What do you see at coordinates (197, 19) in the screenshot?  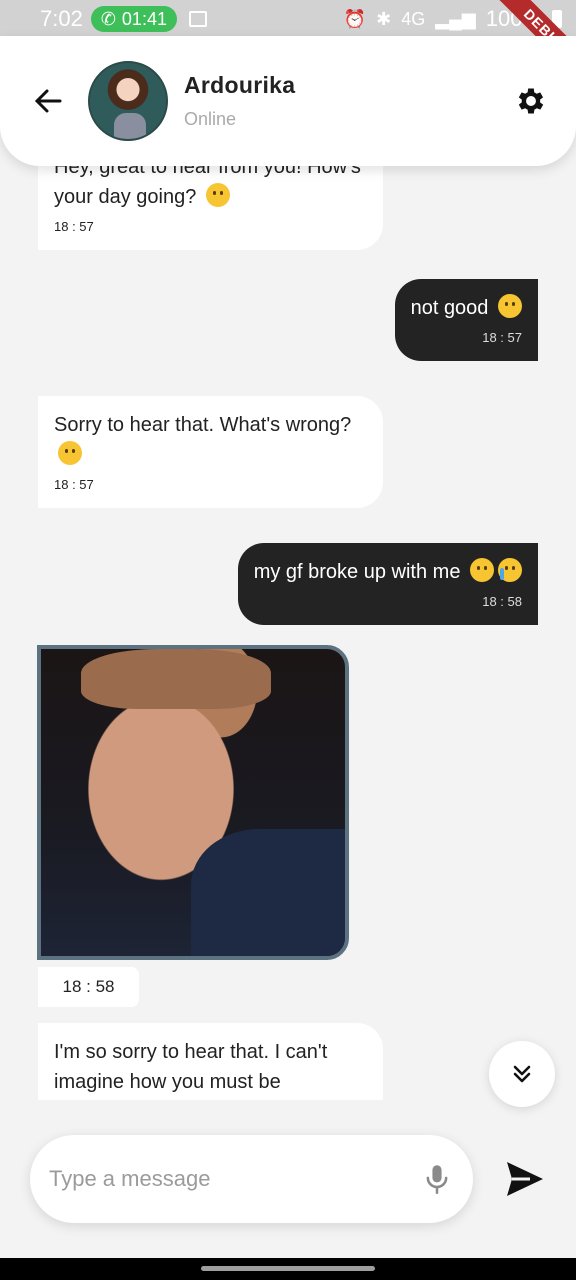 I see `gallery-icon` at bounding box center [197, 19].